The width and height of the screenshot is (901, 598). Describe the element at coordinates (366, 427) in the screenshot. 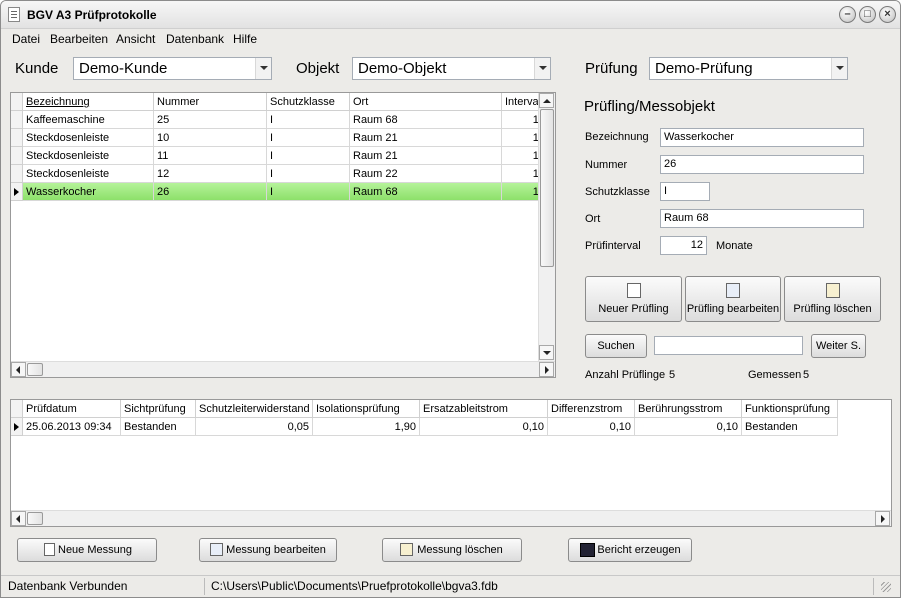

I see `cell-isolationspruefung: 1,90` at that location.